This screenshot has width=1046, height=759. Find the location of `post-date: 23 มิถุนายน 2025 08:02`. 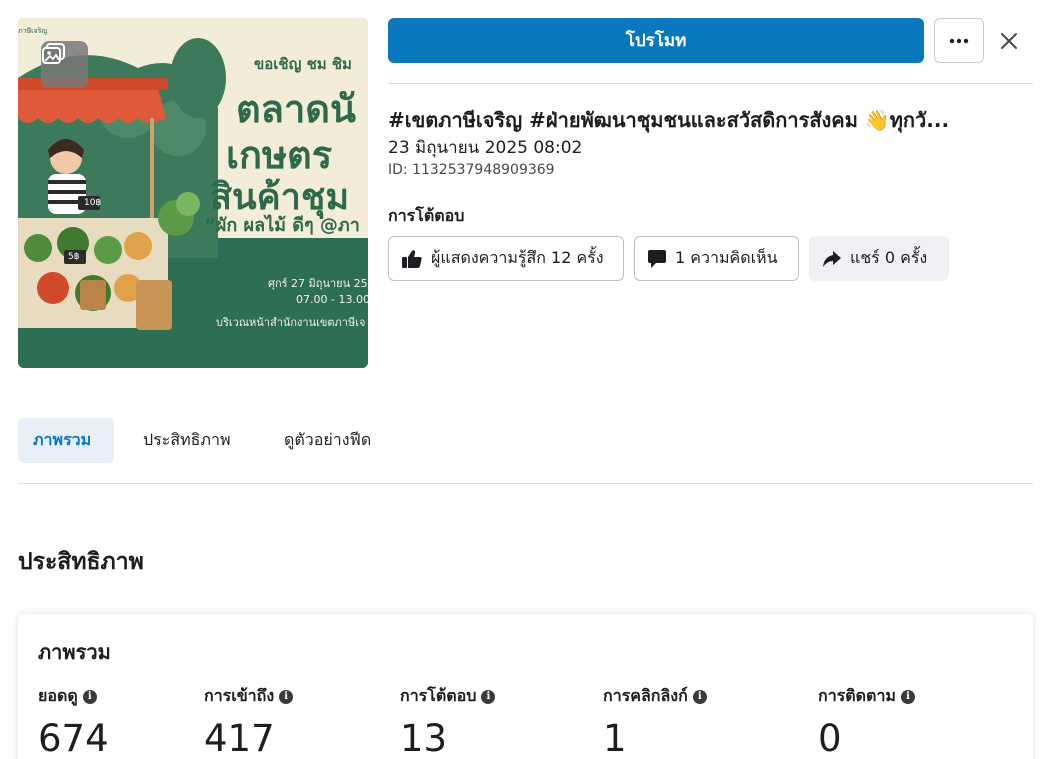

post-date: 23 มิถุนายน 2025 08:02 is located at coordinates (485, 148).